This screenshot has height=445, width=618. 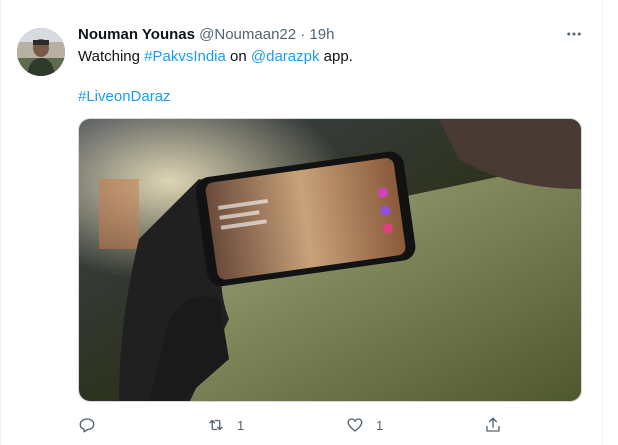 What do you see at coordinates (364, 425) in the screenshot?
I see `like-button: 1` at bounding box center [364, 425].